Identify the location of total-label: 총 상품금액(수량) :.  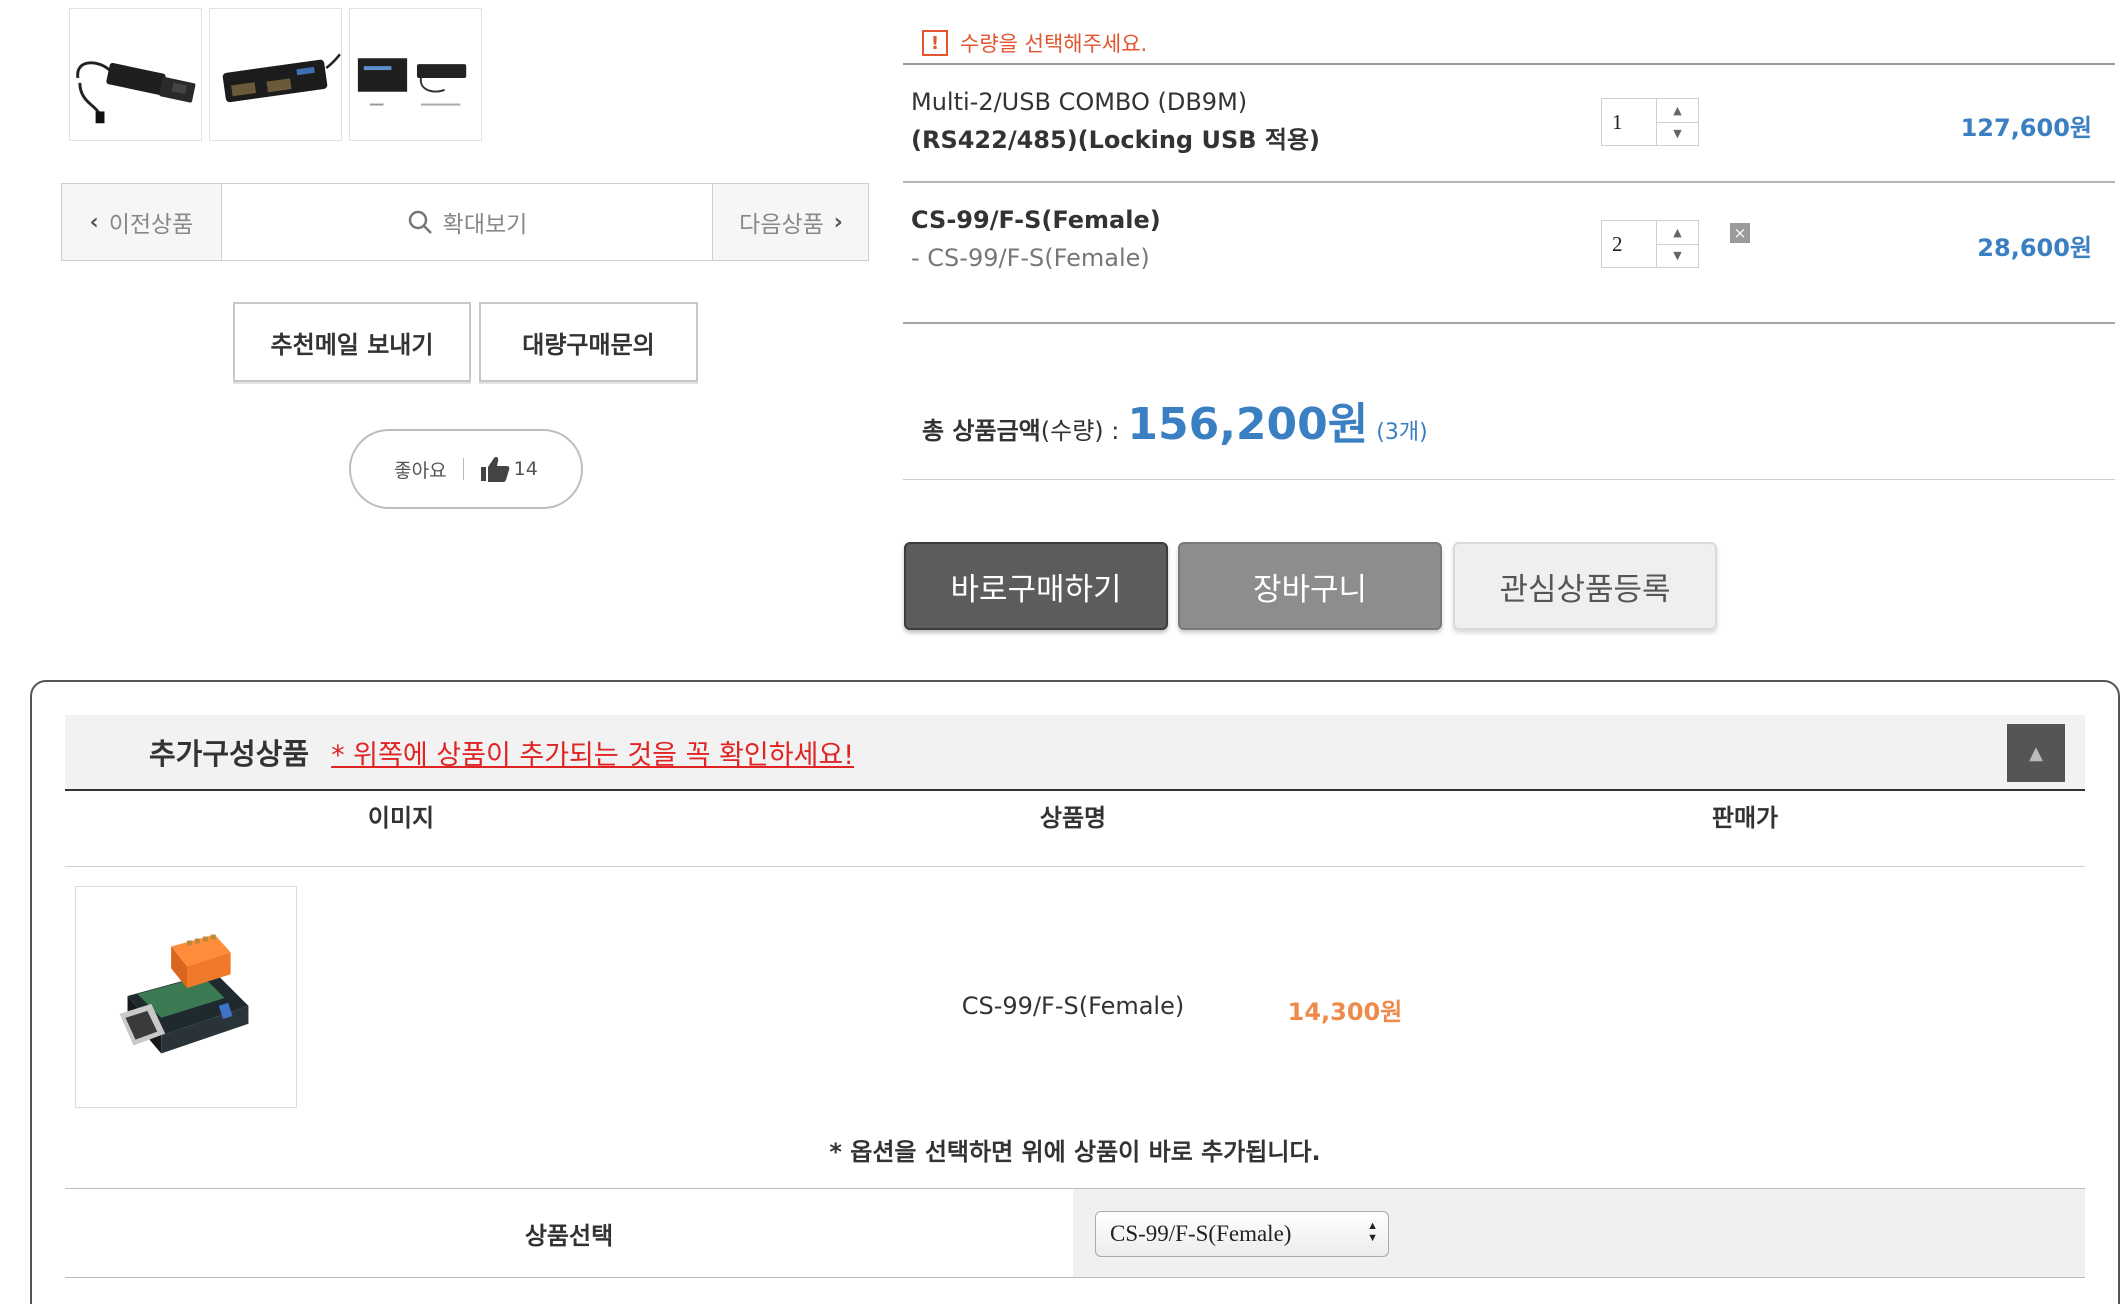
(1020, 428).